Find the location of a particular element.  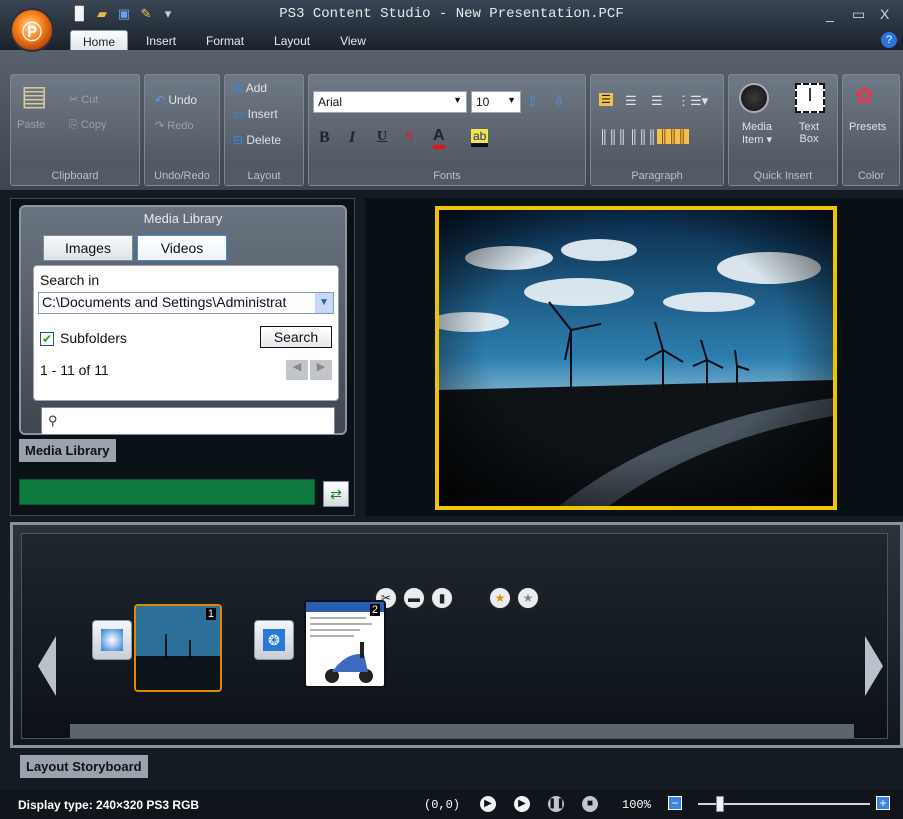

layout-storyboard-tab: Layout Storyboard is located at coordinates (84, 766).